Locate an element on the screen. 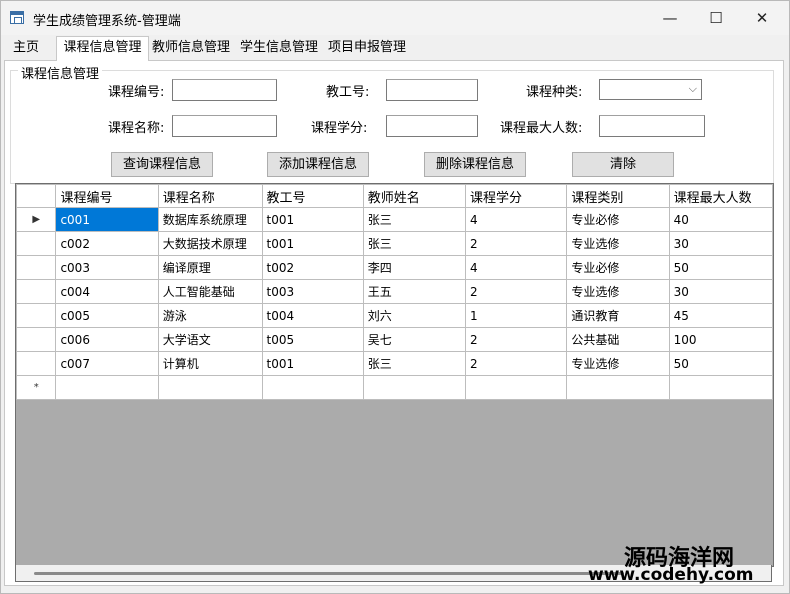 Image resolution: width=790 pixels, height=594 pixels. add-course-button: 添加课程信息 is located at coordinates (318, 164).